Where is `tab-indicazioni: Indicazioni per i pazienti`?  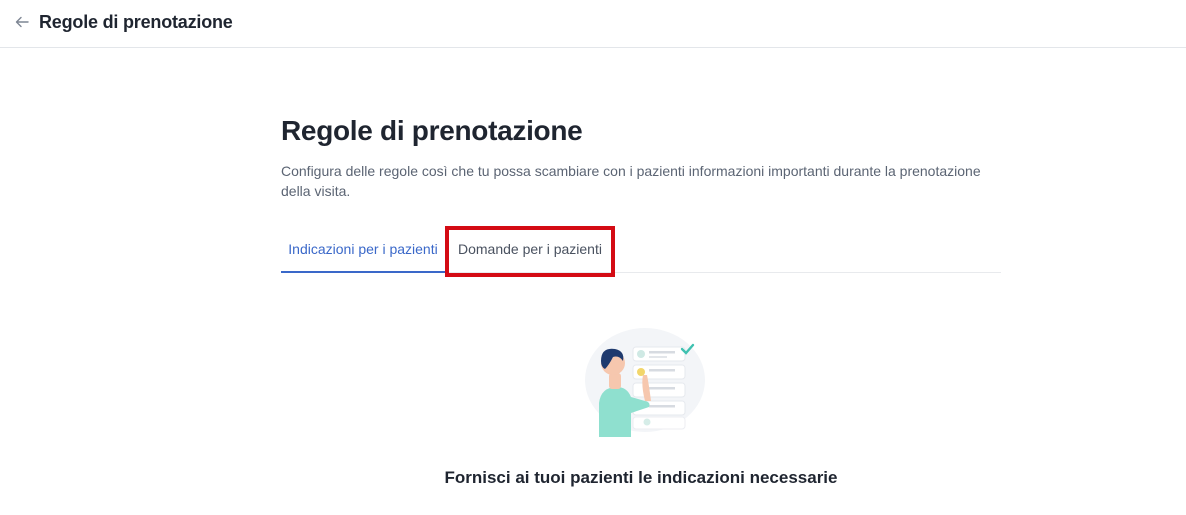
tab-indicazioni: Indicazioni per i pazienti is located at coordinates (363, 249).